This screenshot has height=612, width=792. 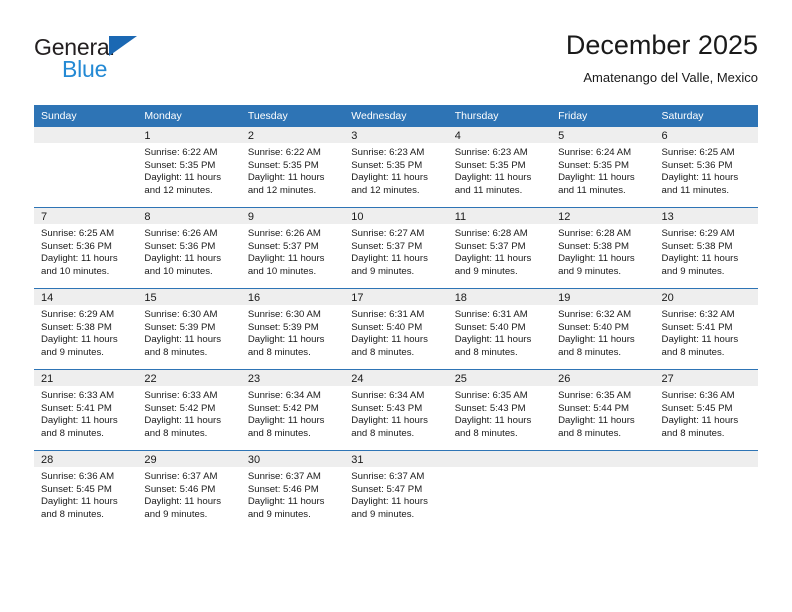 What do you see at coordinates (706, 135) in the screenshot?
I see `day-number: 6` at bounding box center [706, 135].